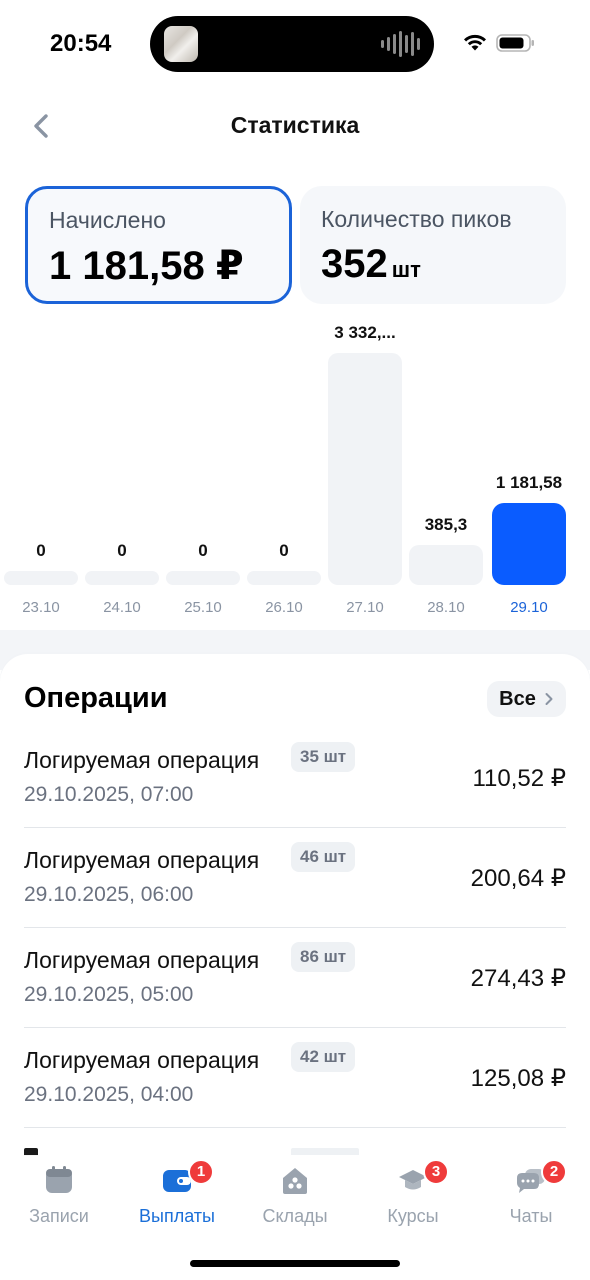  I want to click on all-operations-button: Все, so click(526, 699).